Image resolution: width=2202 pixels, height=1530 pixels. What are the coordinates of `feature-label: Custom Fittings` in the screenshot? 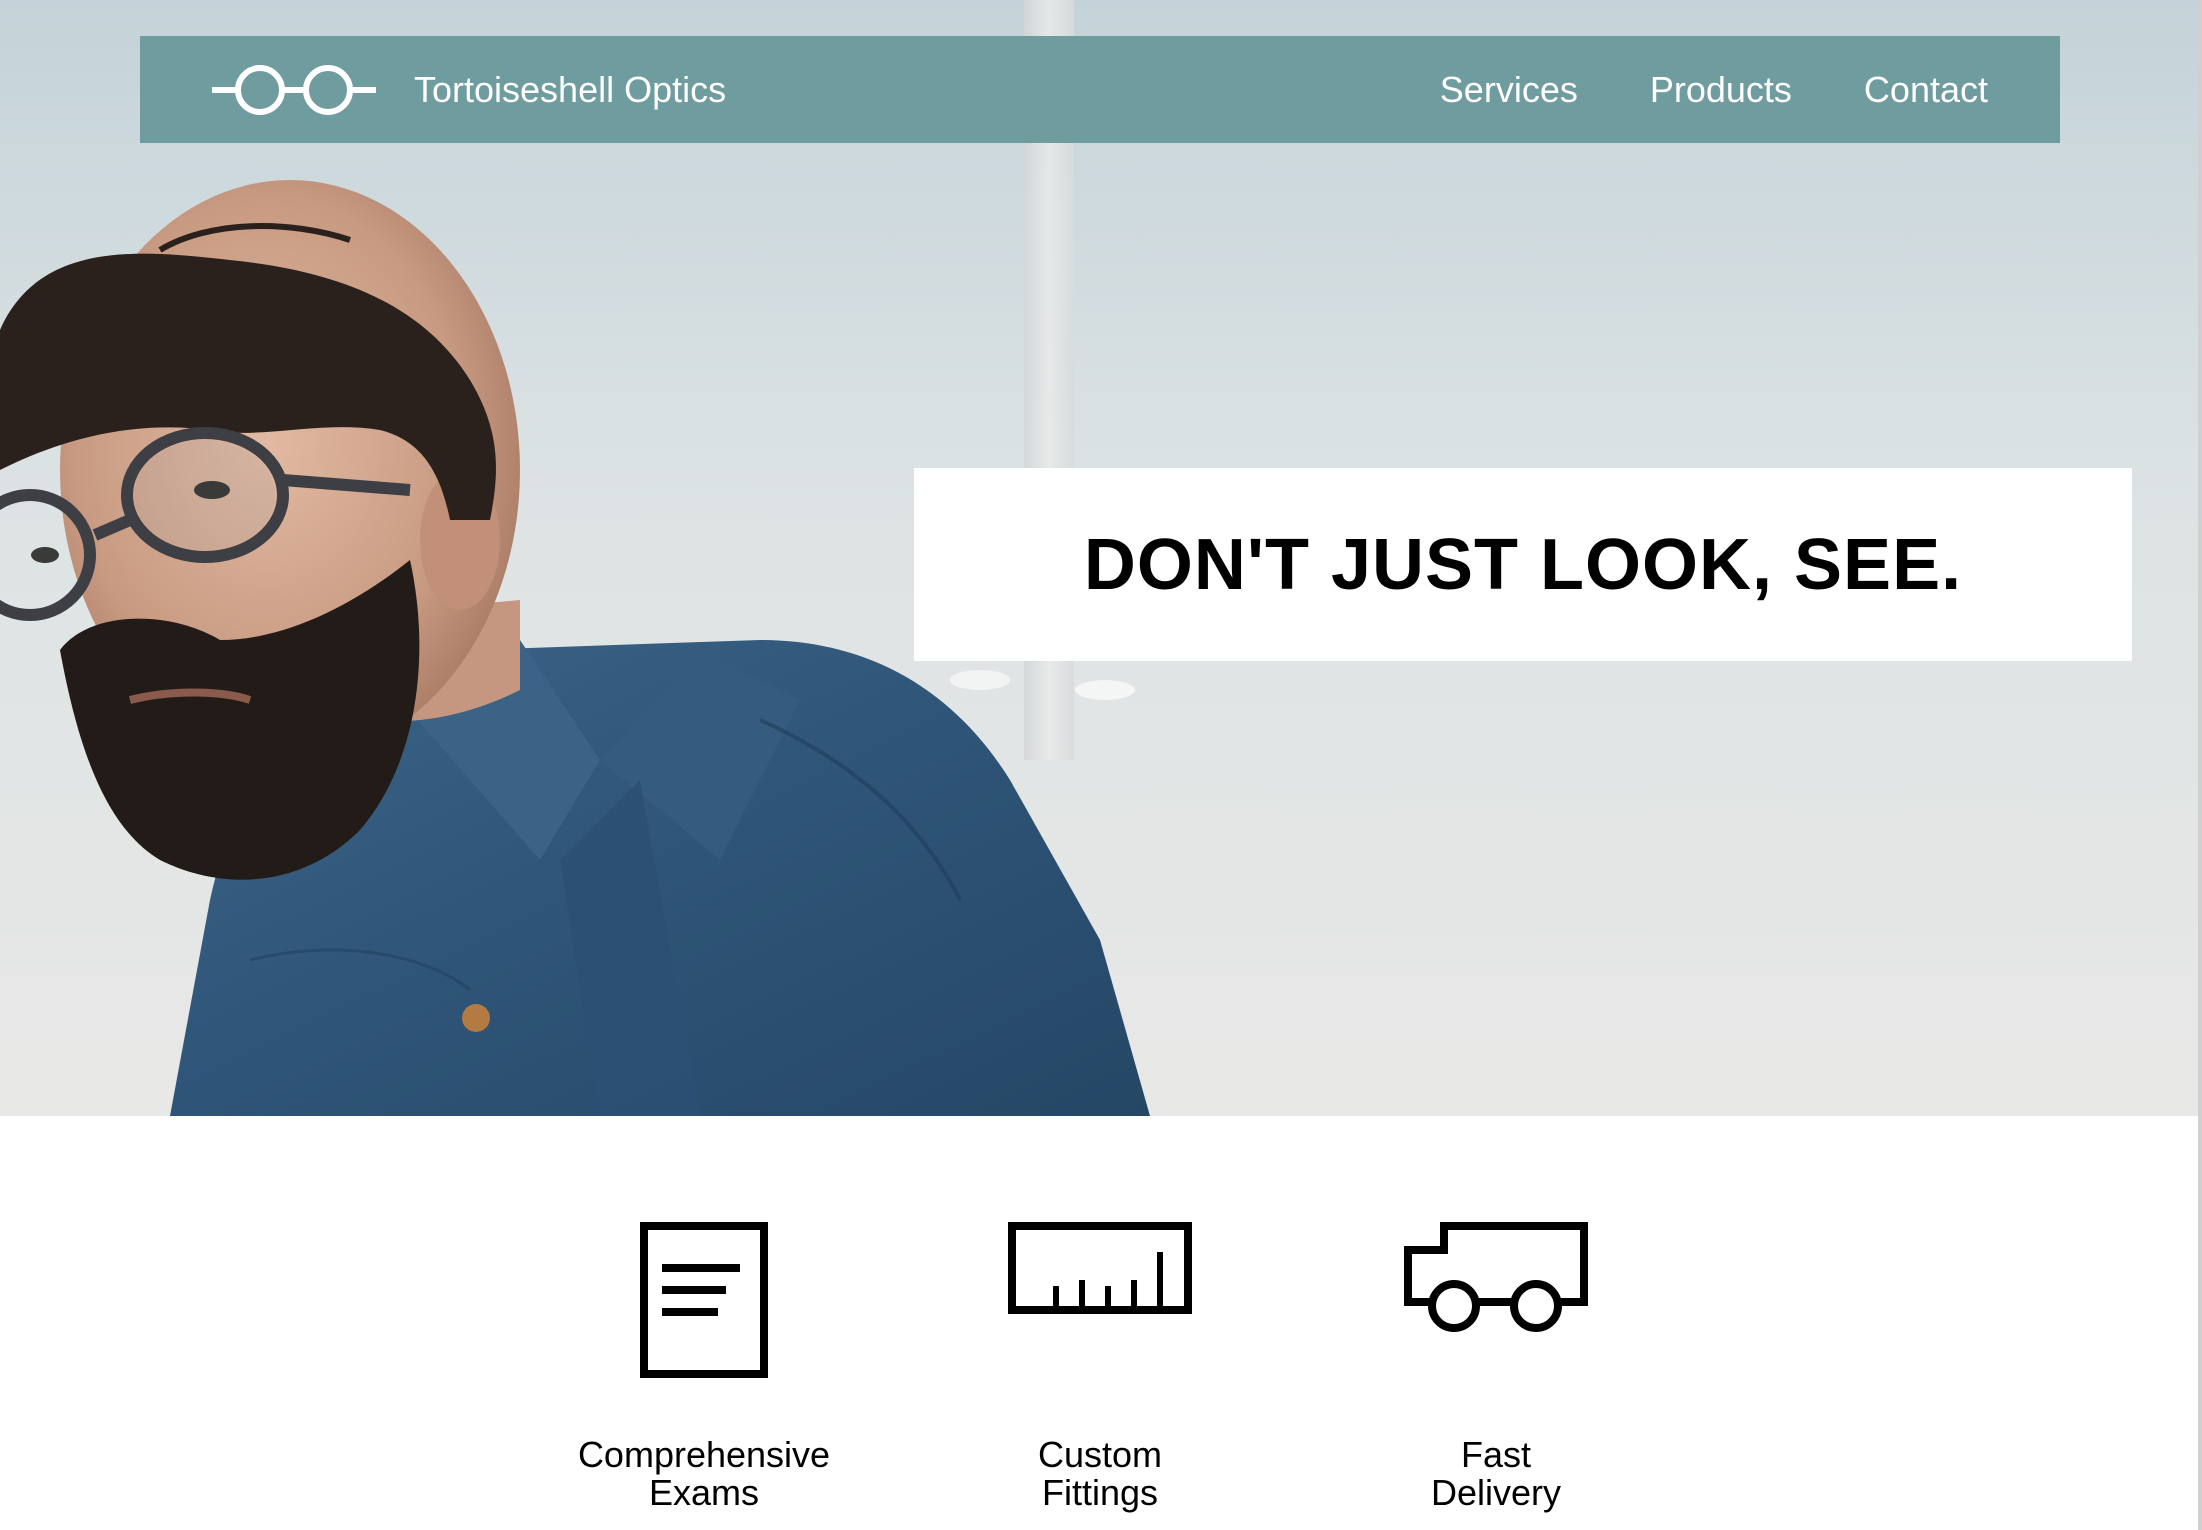 It's located at (1100, 1473).